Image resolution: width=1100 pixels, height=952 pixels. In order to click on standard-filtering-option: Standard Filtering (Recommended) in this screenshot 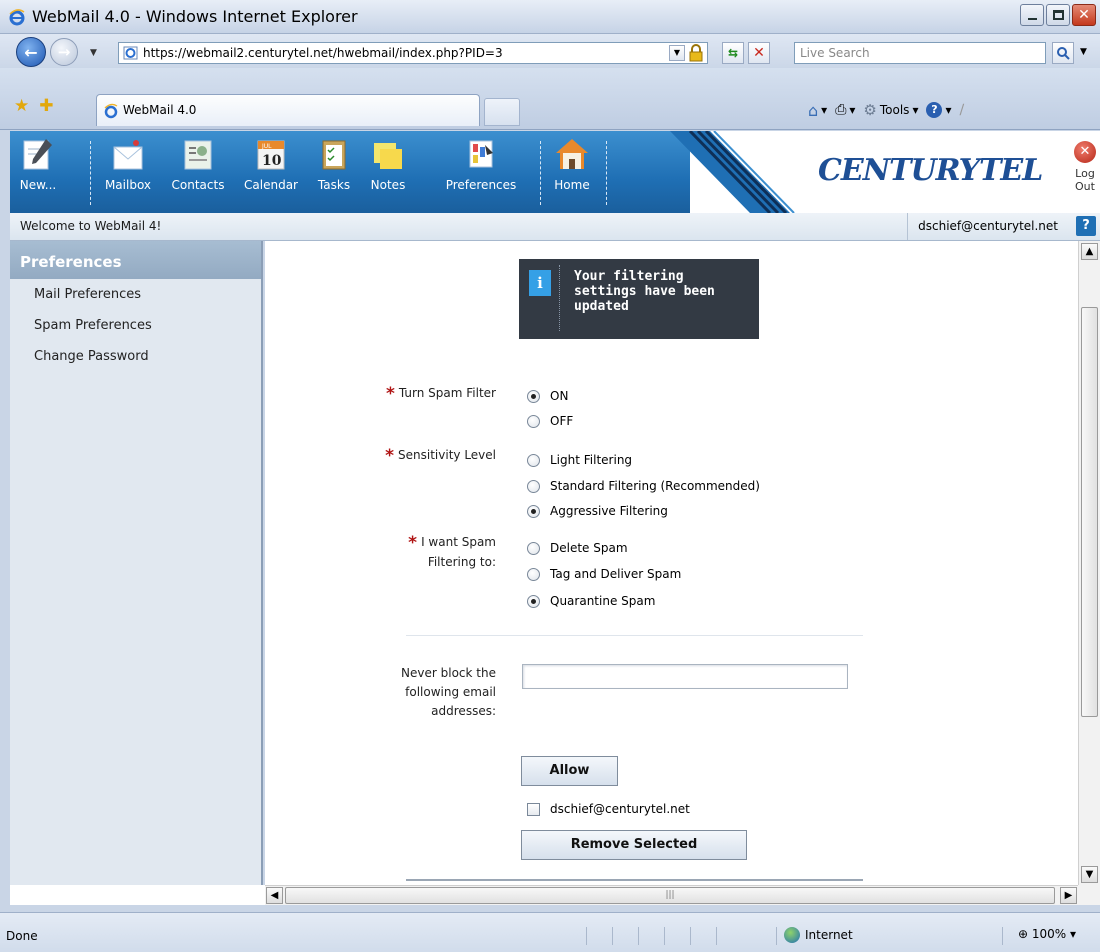, I will do `click(643, 486)`.